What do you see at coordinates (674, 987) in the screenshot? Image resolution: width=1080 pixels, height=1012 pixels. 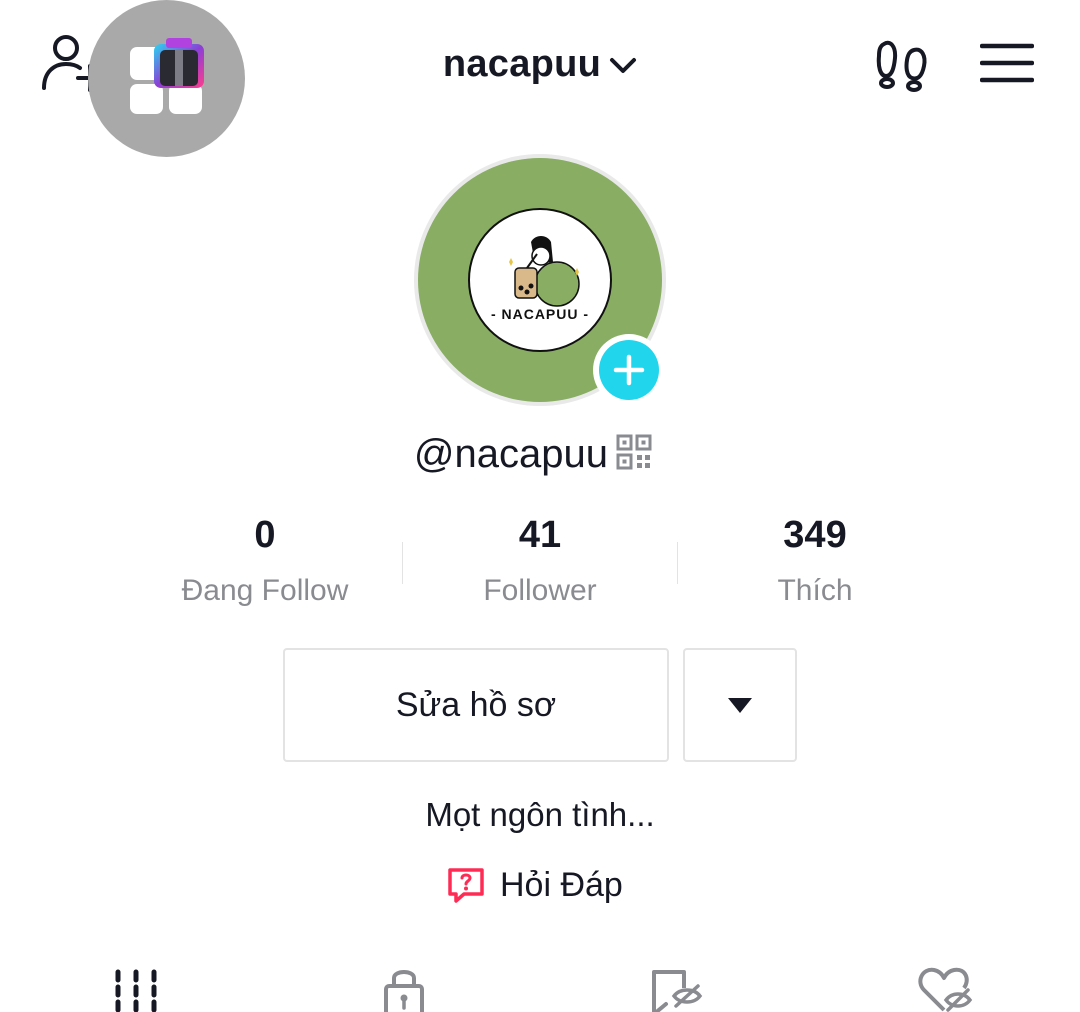 I see `bookmark-hidden-icon` at bounding box center [674, 987].